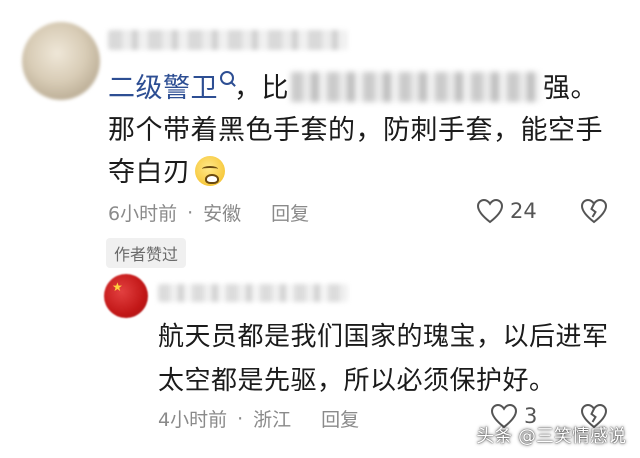 Image resolution: width=640 pixels, height=458 pixels. What do you see at coordinates (209, 171) in the screenshot?
I see `crying-face-emoji-icon` at bounding box center [209, 171].